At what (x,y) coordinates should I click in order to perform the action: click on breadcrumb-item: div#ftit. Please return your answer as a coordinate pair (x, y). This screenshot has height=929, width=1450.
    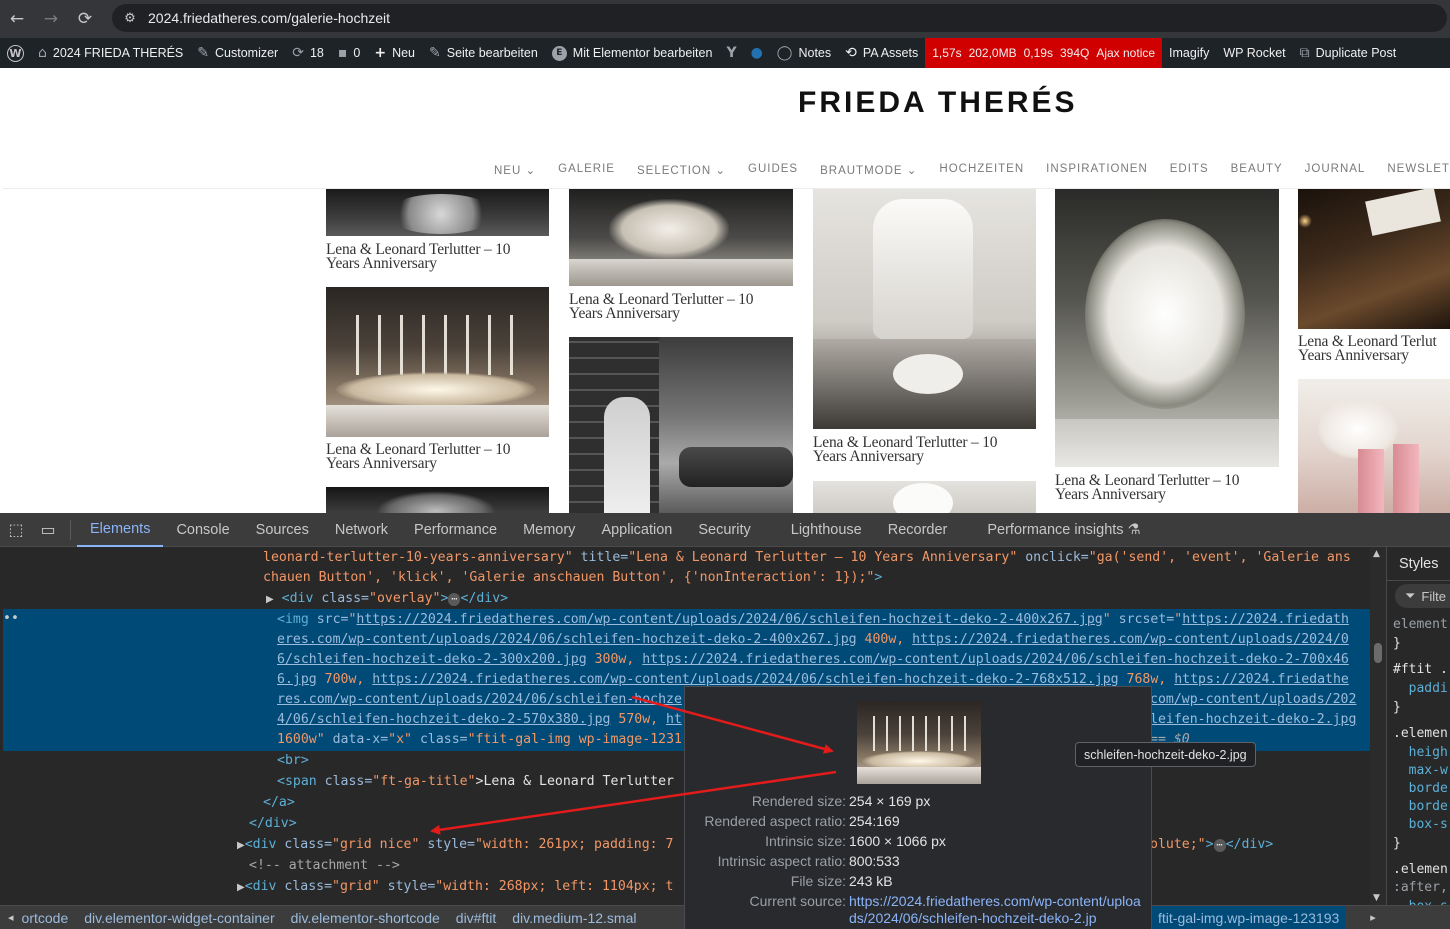
    Looking at the image, I should click on (476, 918).